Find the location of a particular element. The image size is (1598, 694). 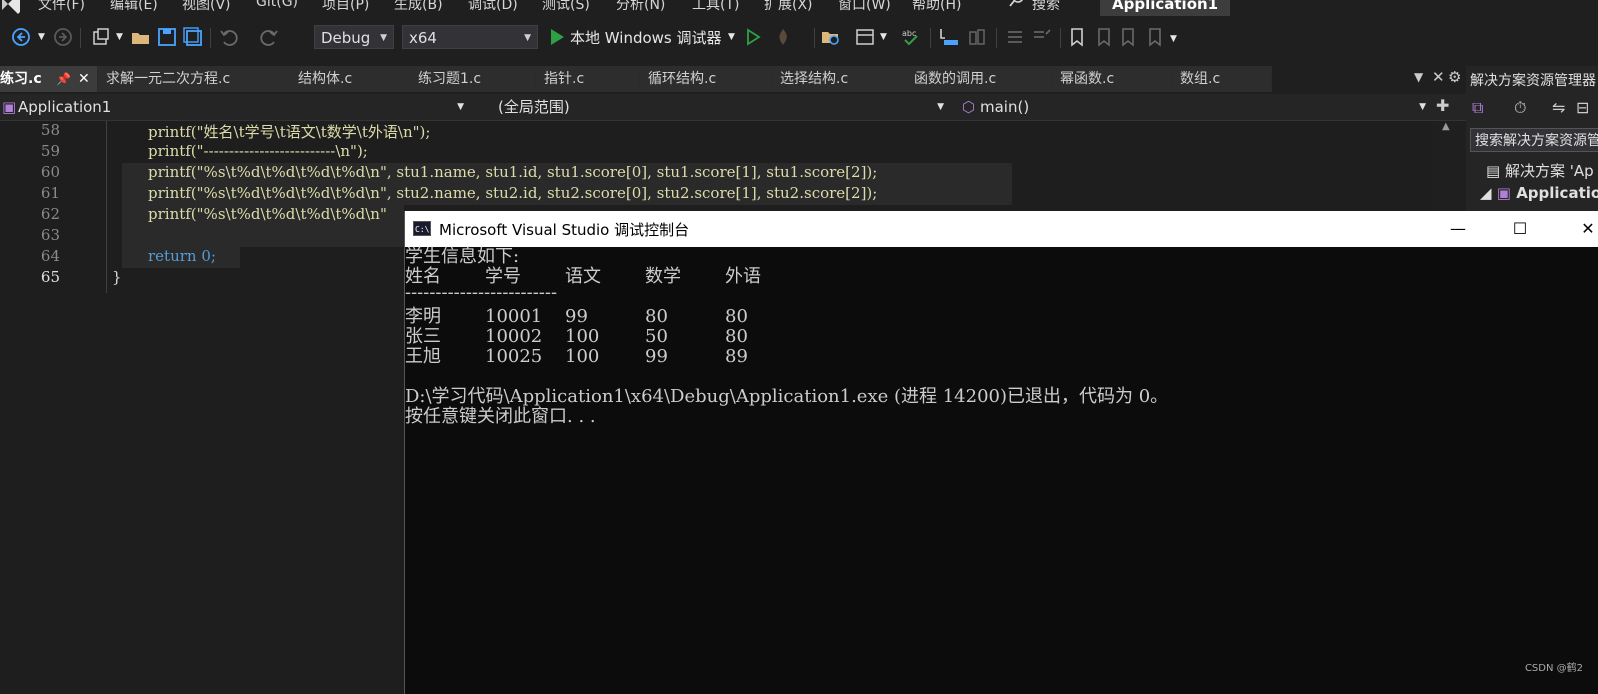

visual-studio-icon: ⧉ is located at coordinates (1477, 108).